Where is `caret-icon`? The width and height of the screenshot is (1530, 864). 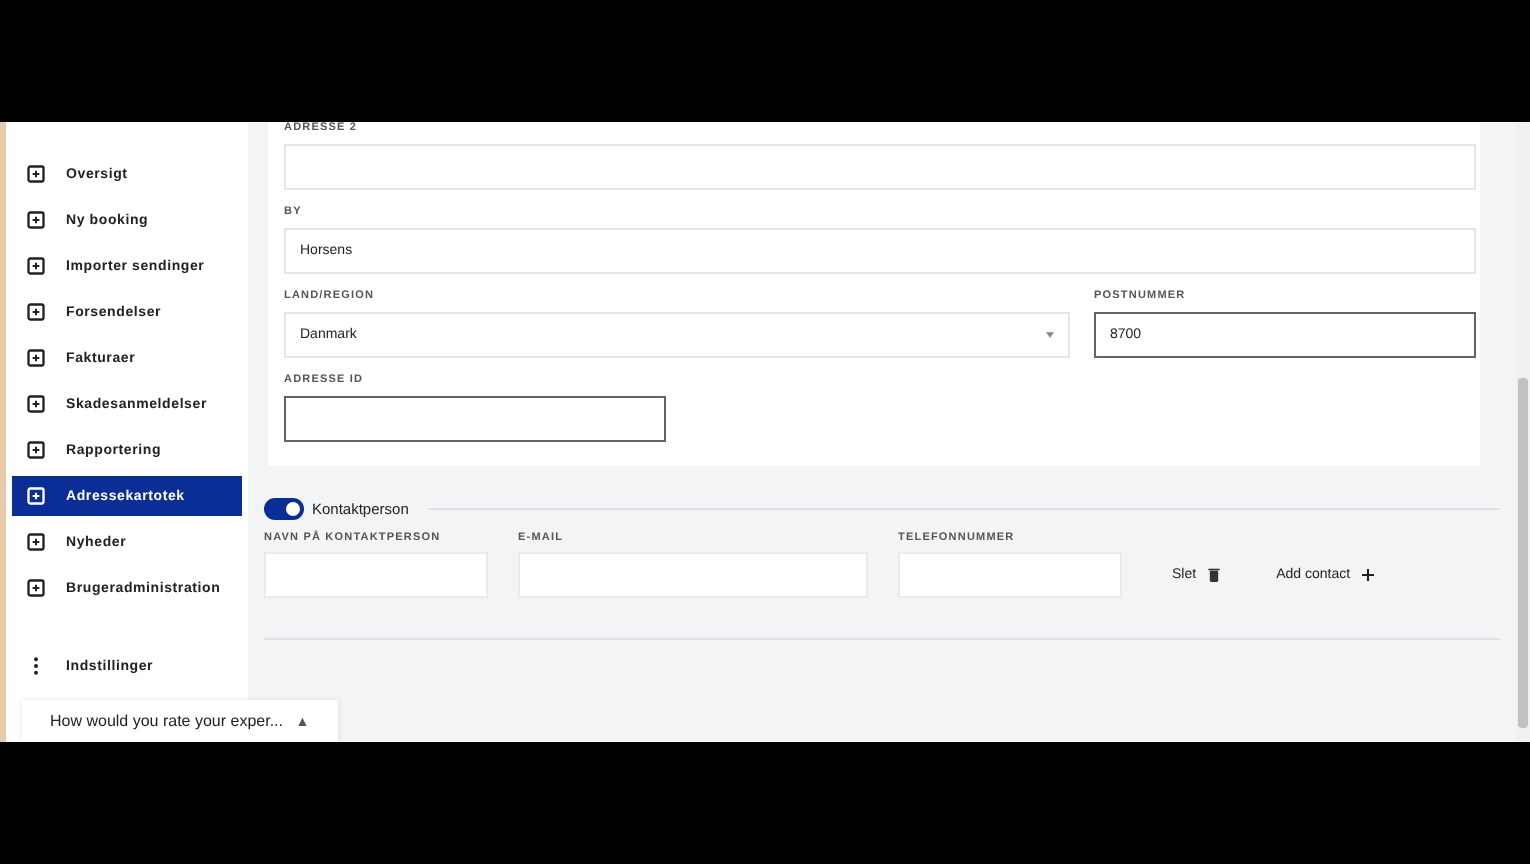
caret-icon is located at coordinates (1050, 335).